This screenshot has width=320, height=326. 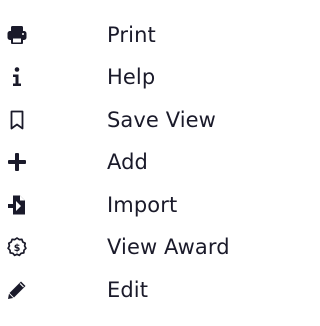 I want to click on import-icon, so click(x=17, y=205).